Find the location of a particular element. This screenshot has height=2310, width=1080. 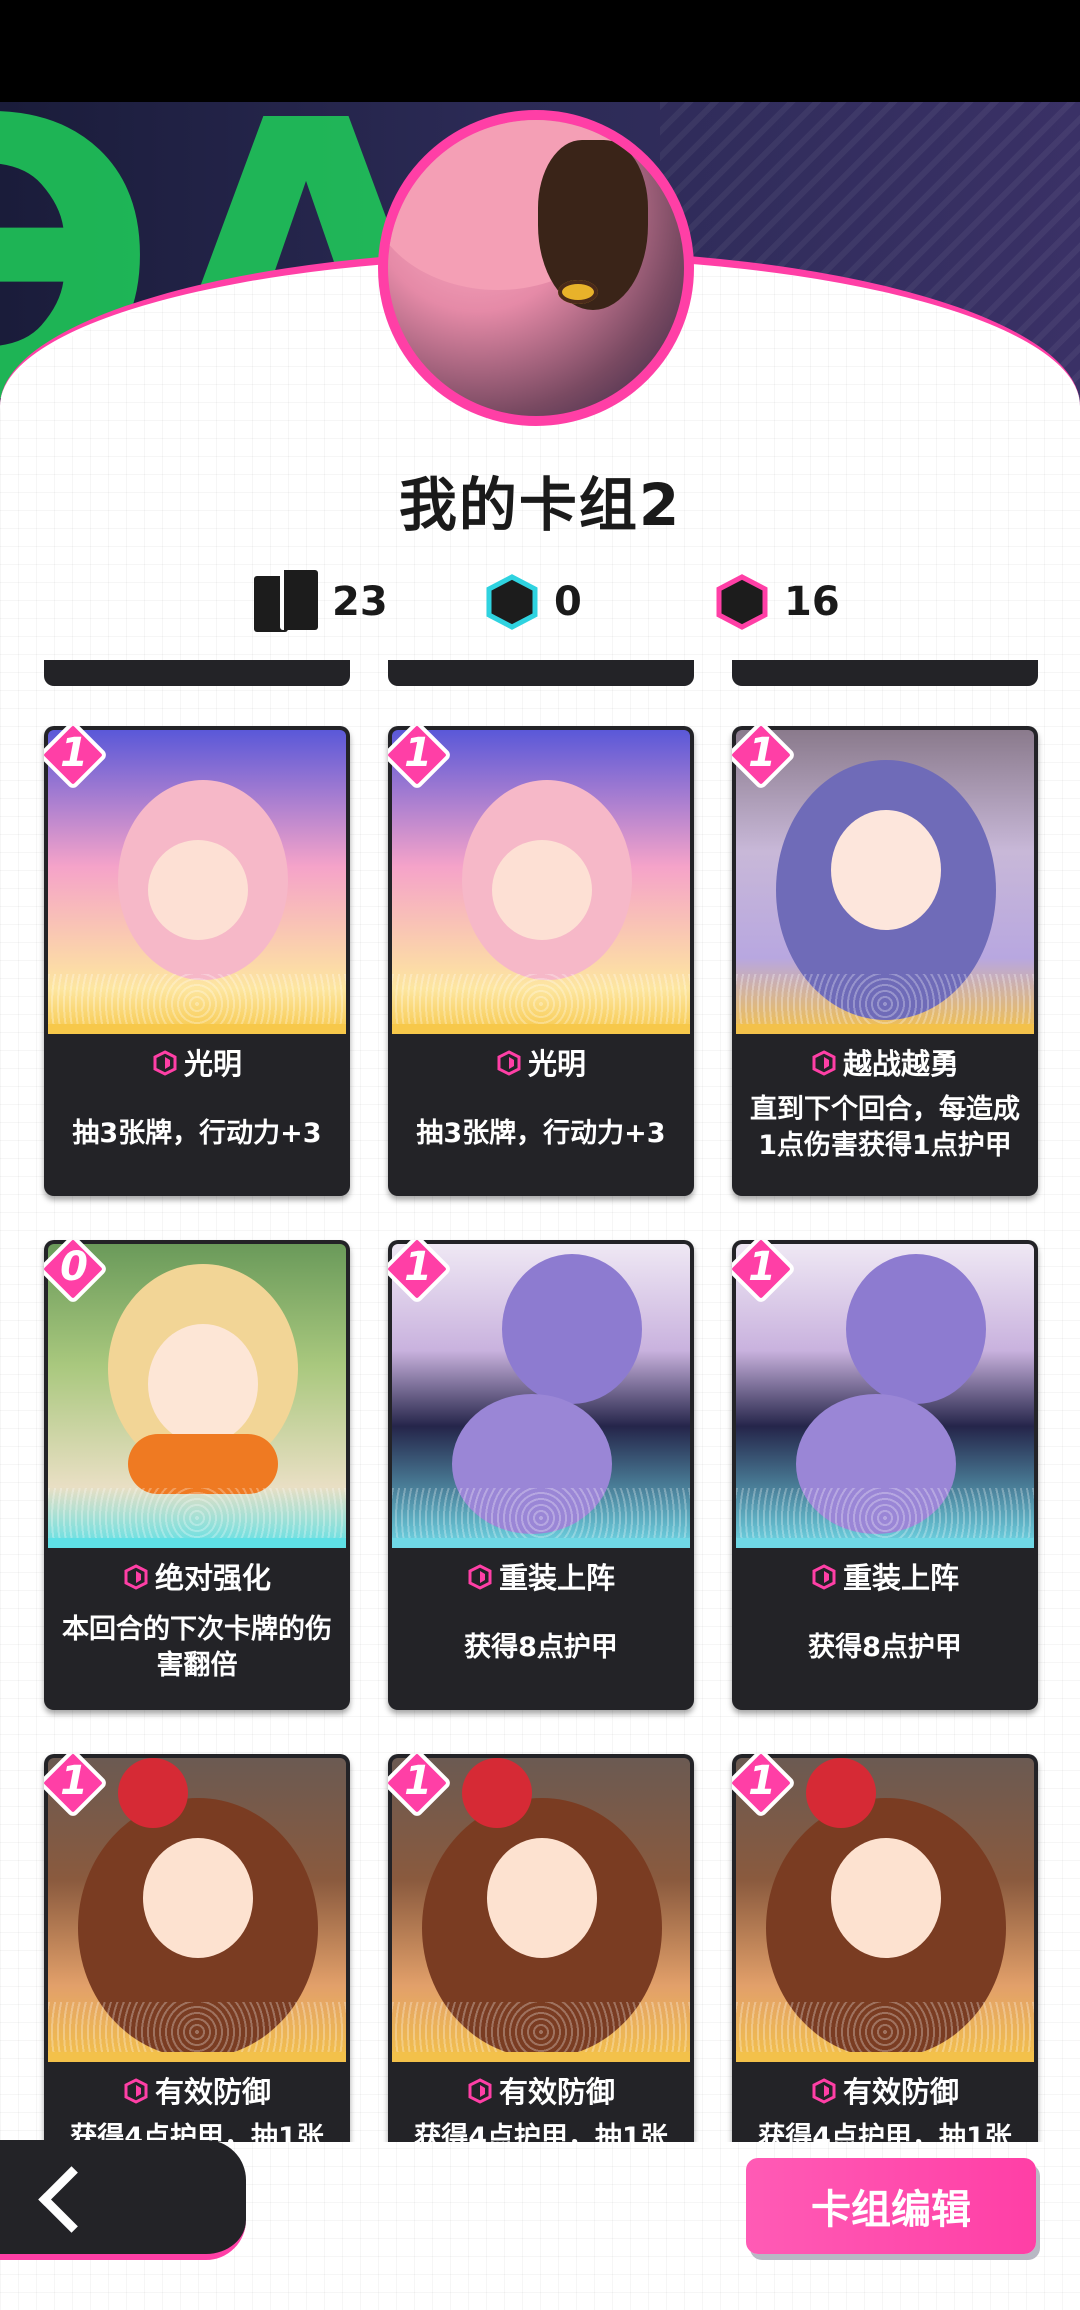

deck-title: 我的卡组2 is located at coordinates (540, 505).